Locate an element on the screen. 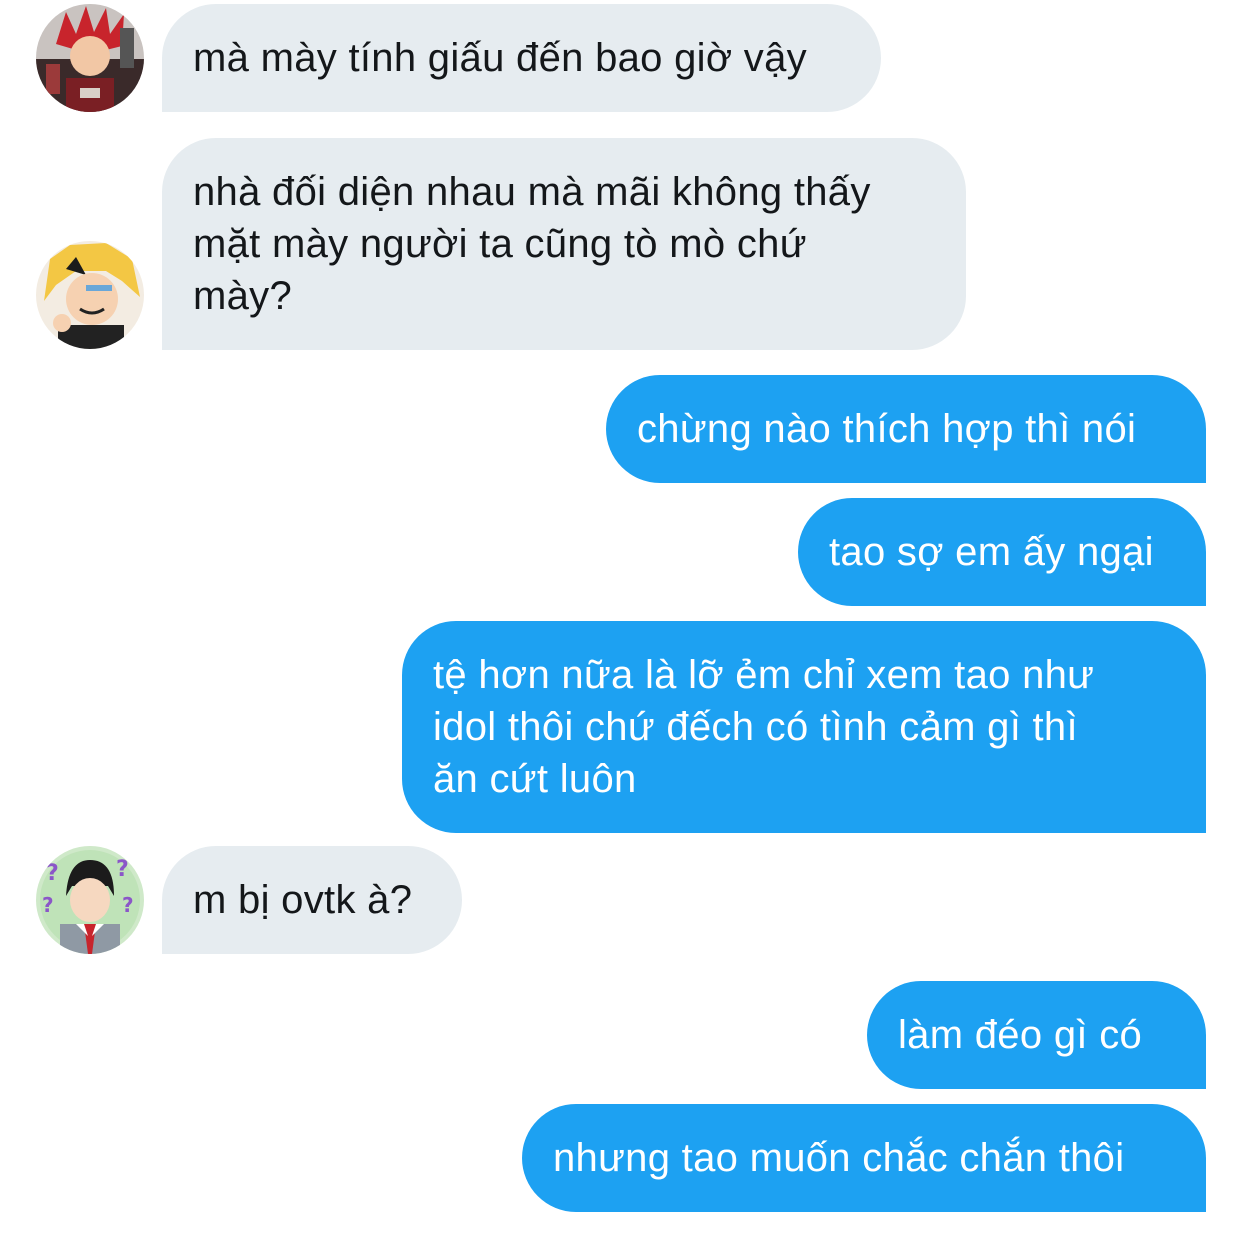 This screenshot has width=1242, height=1240. message-bubble-incoming: mà mày tính giấu đến bao giờ vậy is located at coordinates (521, 58).